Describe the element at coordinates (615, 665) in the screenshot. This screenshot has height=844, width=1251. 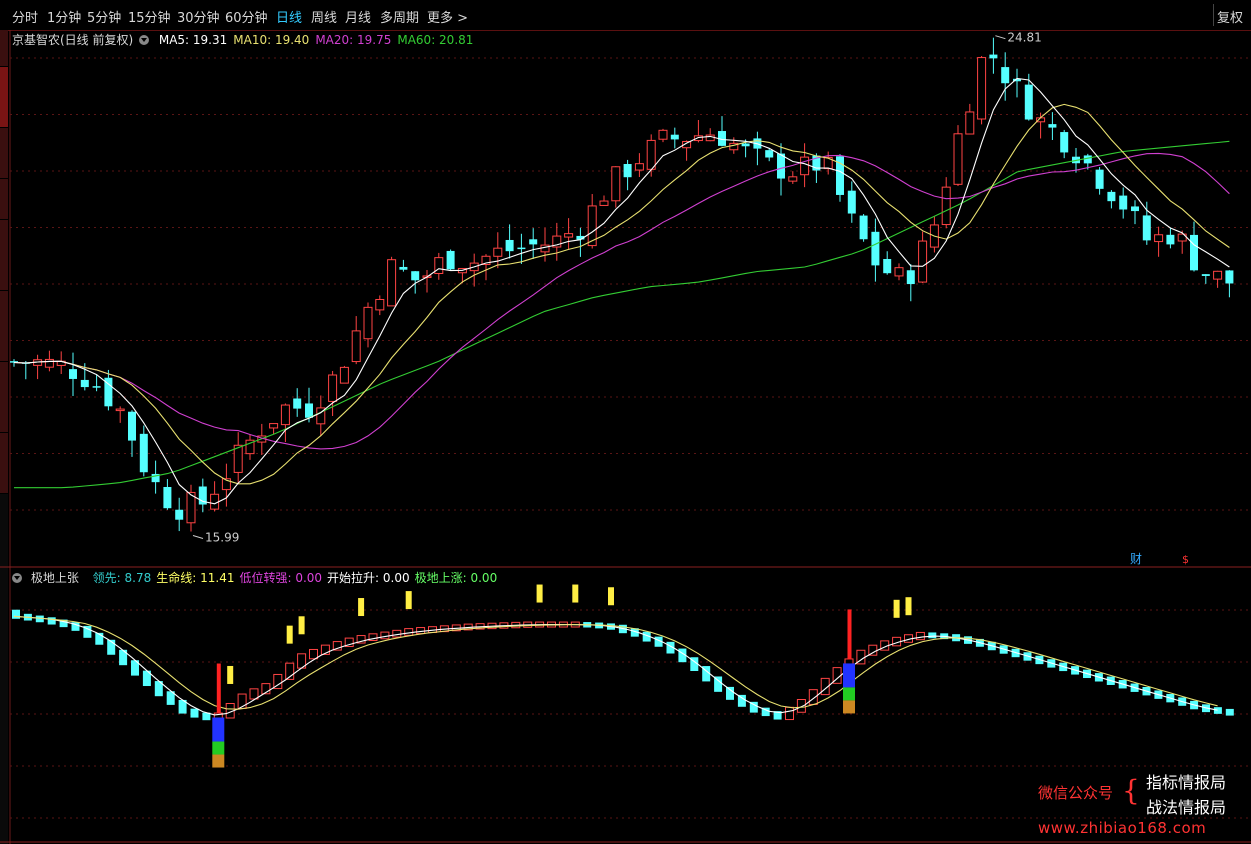
I see `lead-line` at that location.